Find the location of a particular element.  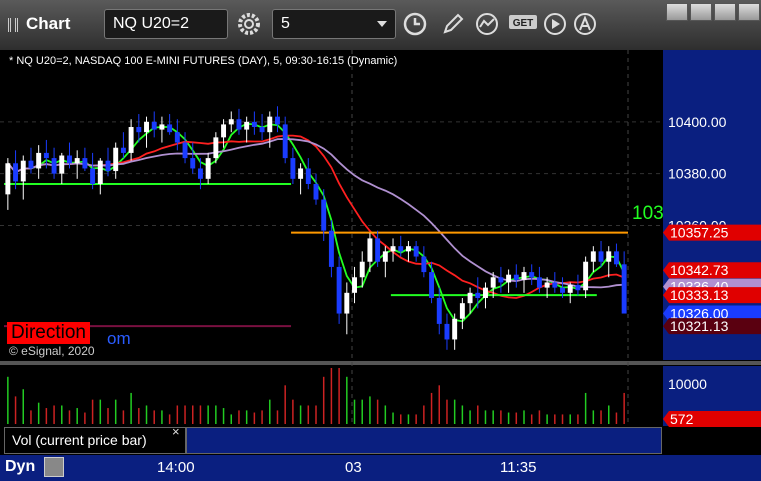

play-icon is located at coordinates (555, 24).